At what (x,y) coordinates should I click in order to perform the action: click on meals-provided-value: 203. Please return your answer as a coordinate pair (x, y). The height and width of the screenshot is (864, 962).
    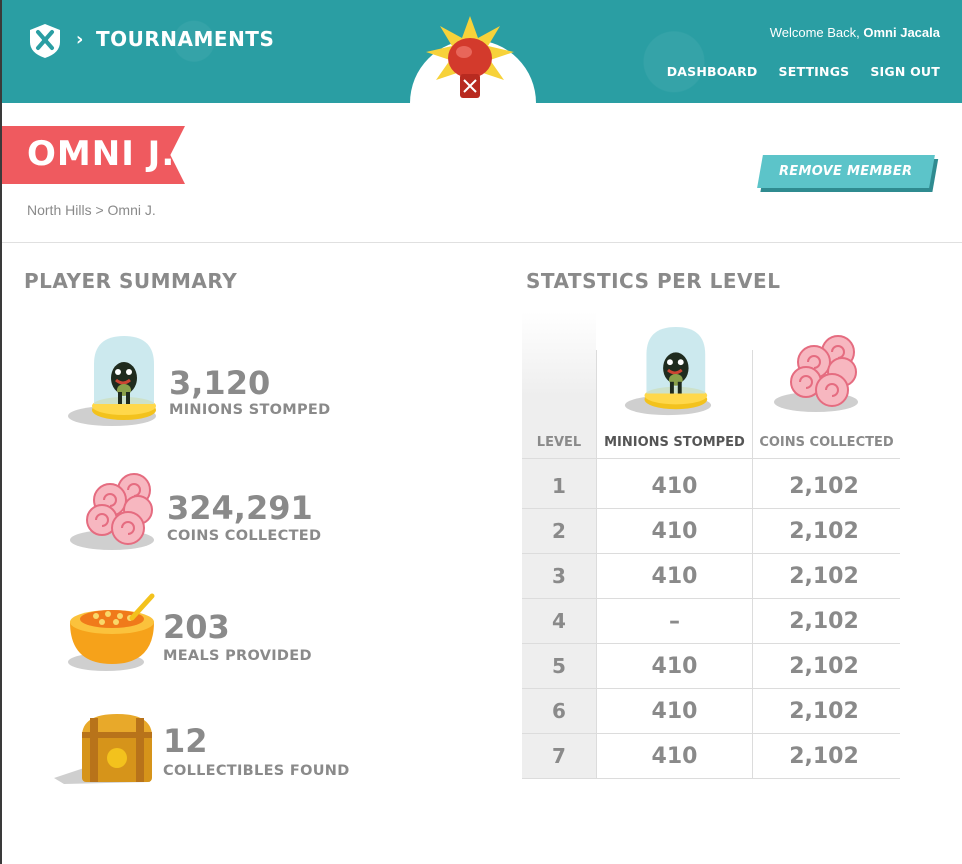
    Looking at the image, I should click on (196, 627).